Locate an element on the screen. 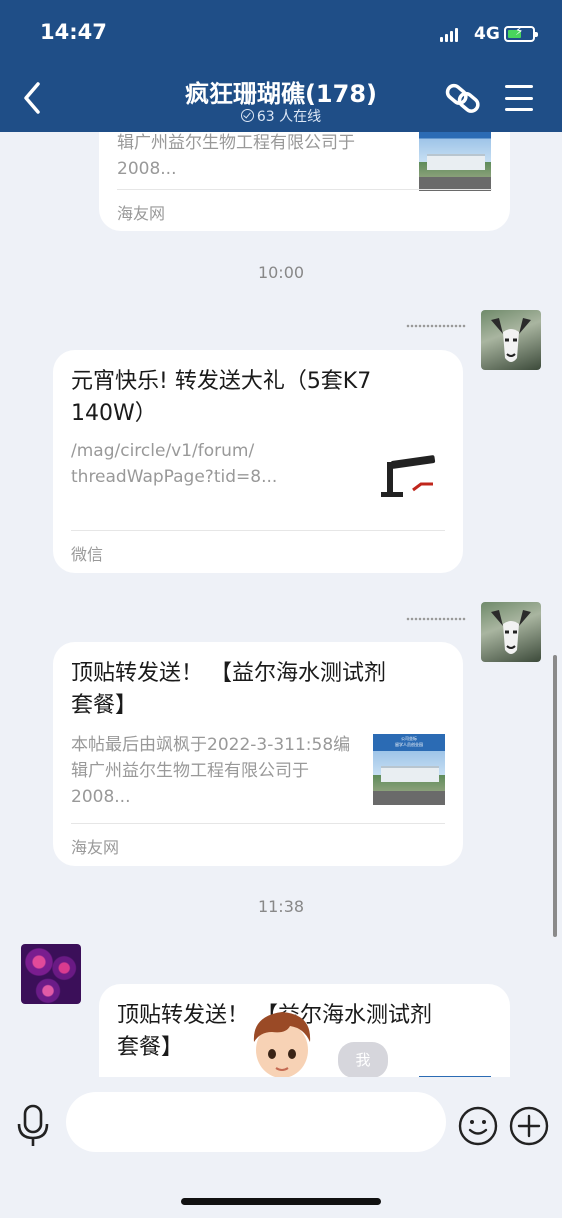 The image size is (562, 1218). signal-icon is located at coordinates (449, 35).